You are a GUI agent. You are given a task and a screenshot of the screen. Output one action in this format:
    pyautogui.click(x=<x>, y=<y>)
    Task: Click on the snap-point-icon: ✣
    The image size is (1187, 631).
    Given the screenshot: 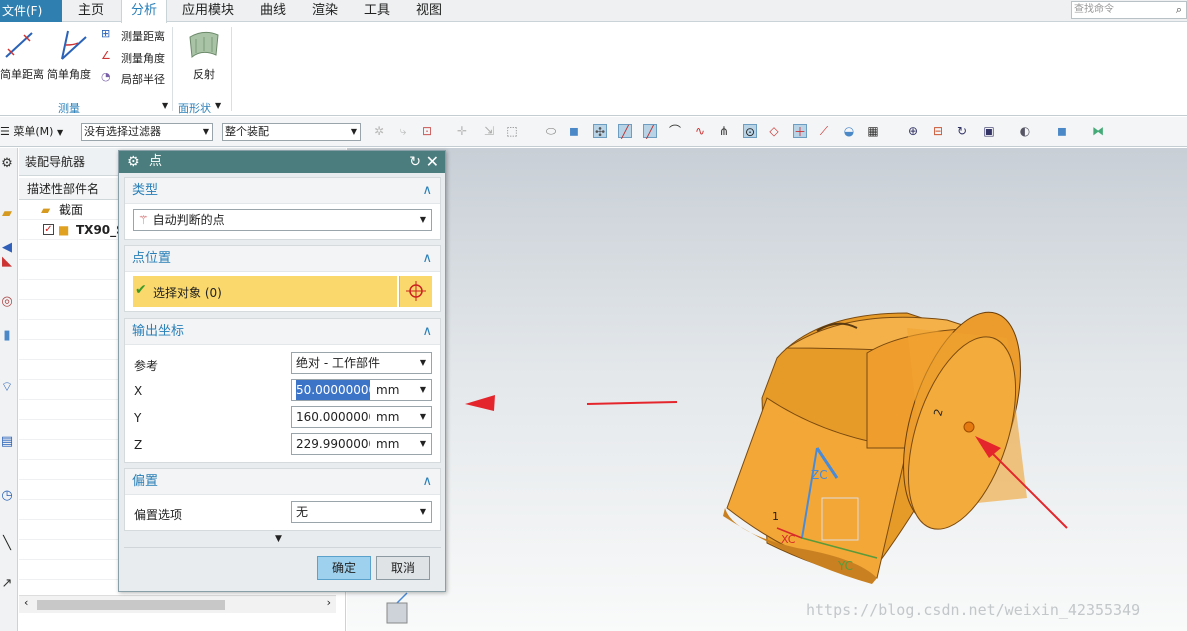 What is the action you would take?
    pyautogui.click(x=600, y=131)
    